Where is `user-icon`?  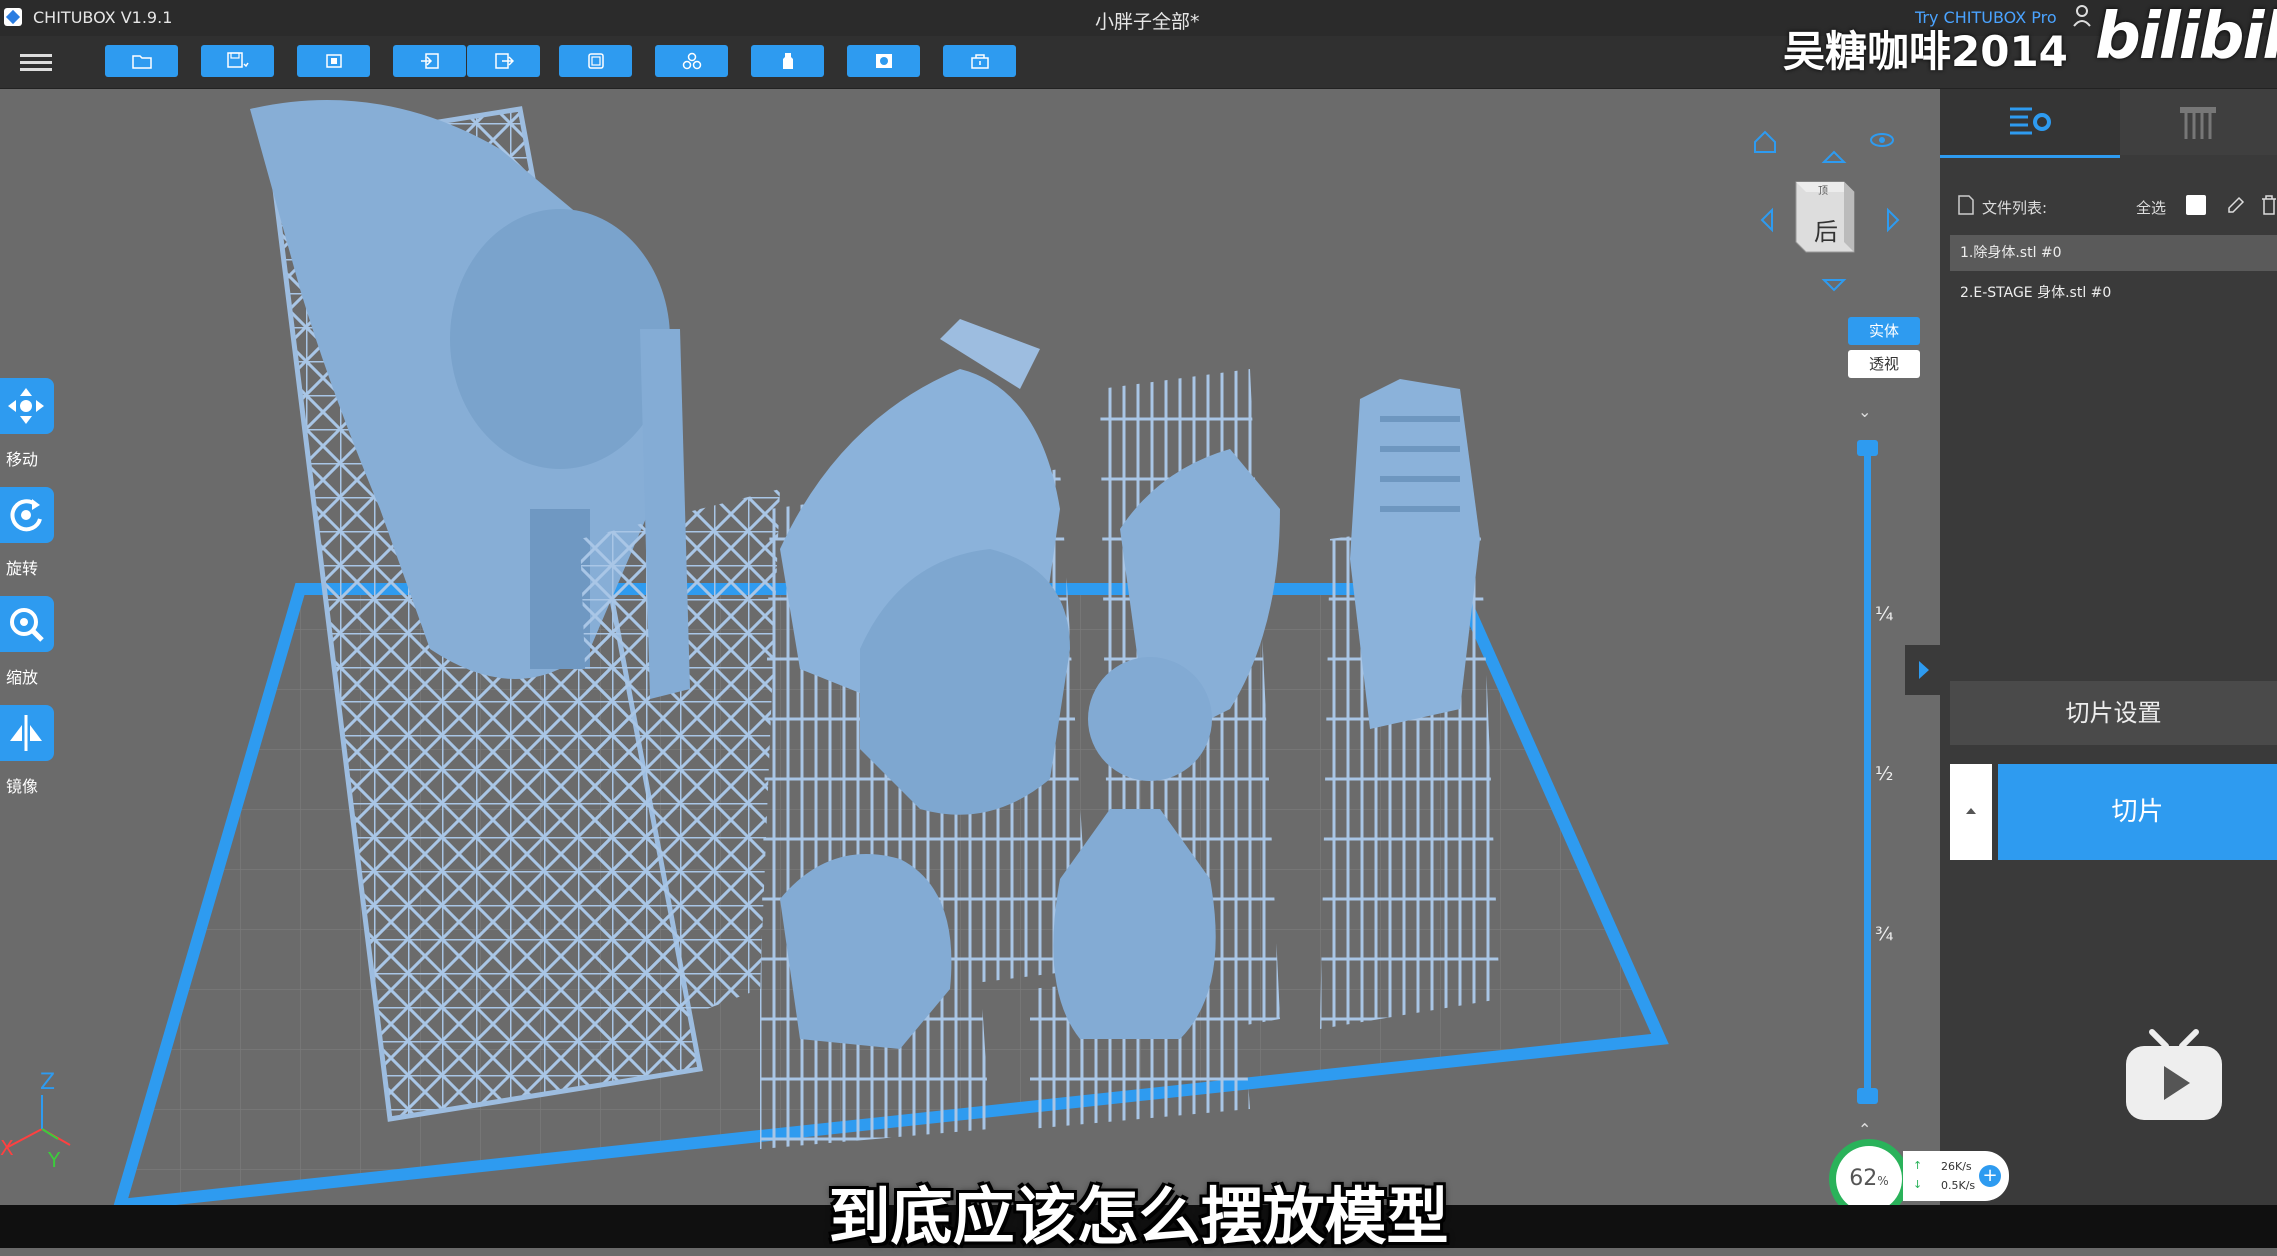
user-icon is located at coordinates (2082, 16).